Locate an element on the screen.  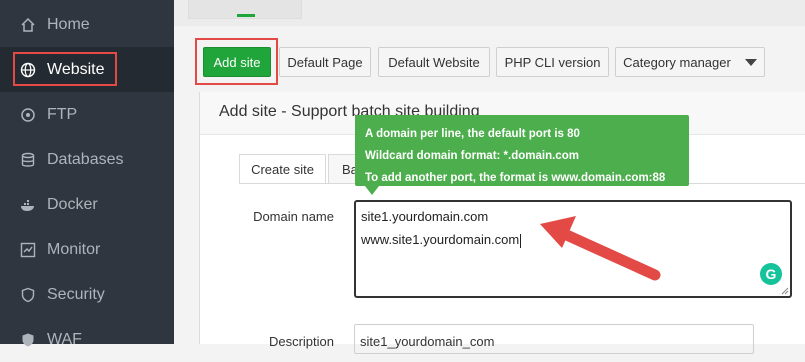
red-arrow-annotation is located at coordinates (600, 248).